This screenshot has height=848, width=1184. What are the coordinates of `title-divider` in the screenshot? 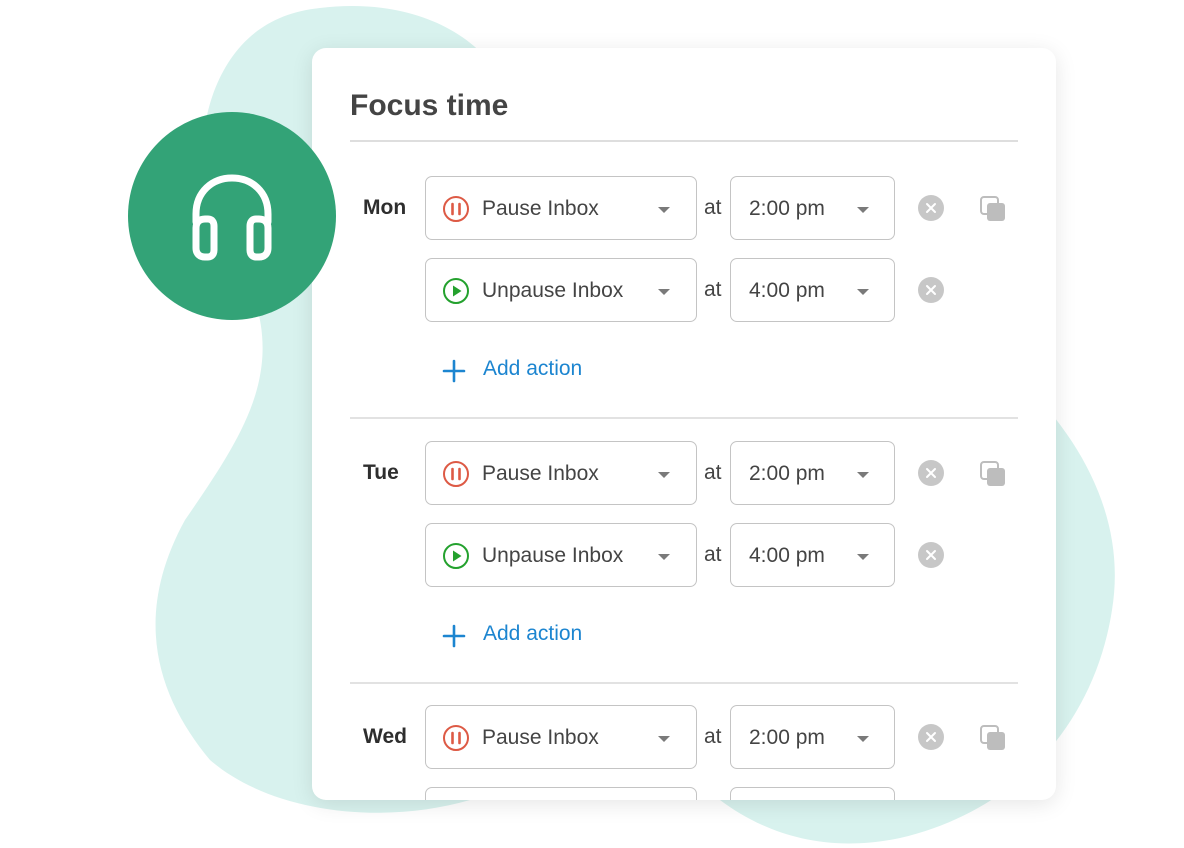 It's located at (684, 141).